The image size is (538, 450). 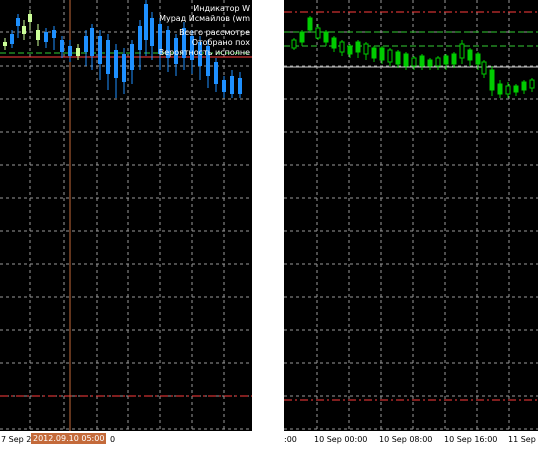 I want to click on time-label-right-3: 10 Sep 16:00, so click(x=471, y=439).